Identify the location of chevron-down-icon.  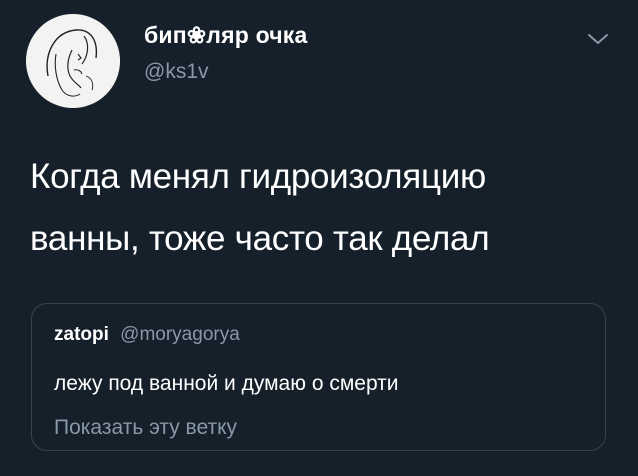
(598, 39).